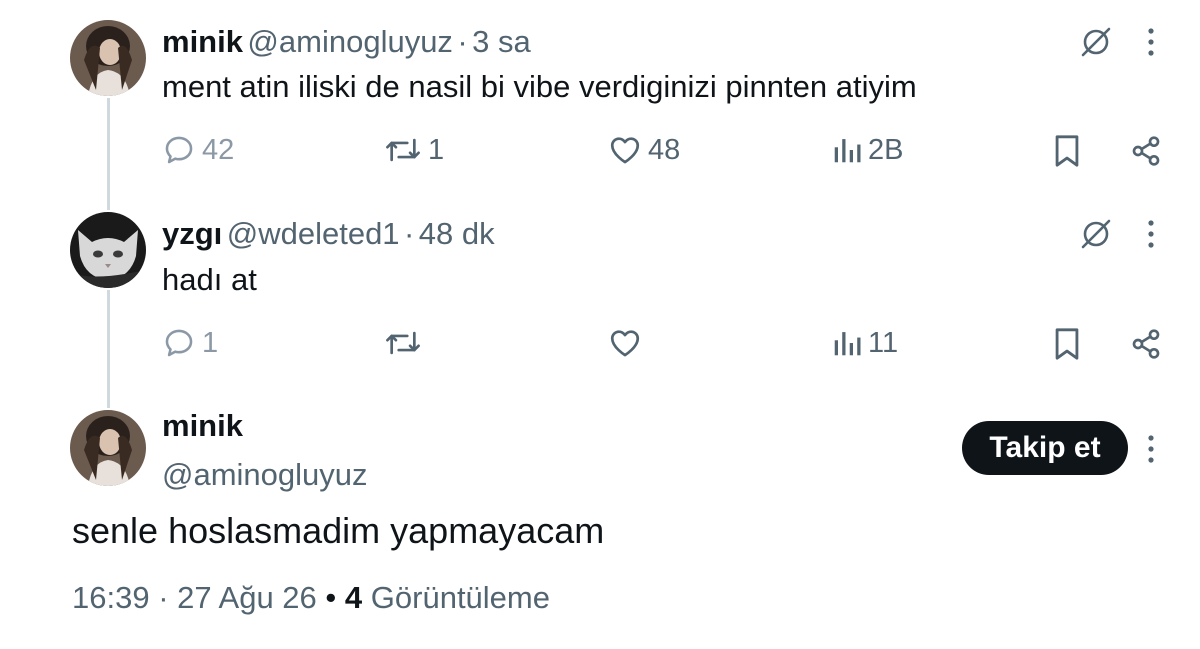 The image size is (1200, 649). I want to click on retweet-button: 1, so click(414, 150).